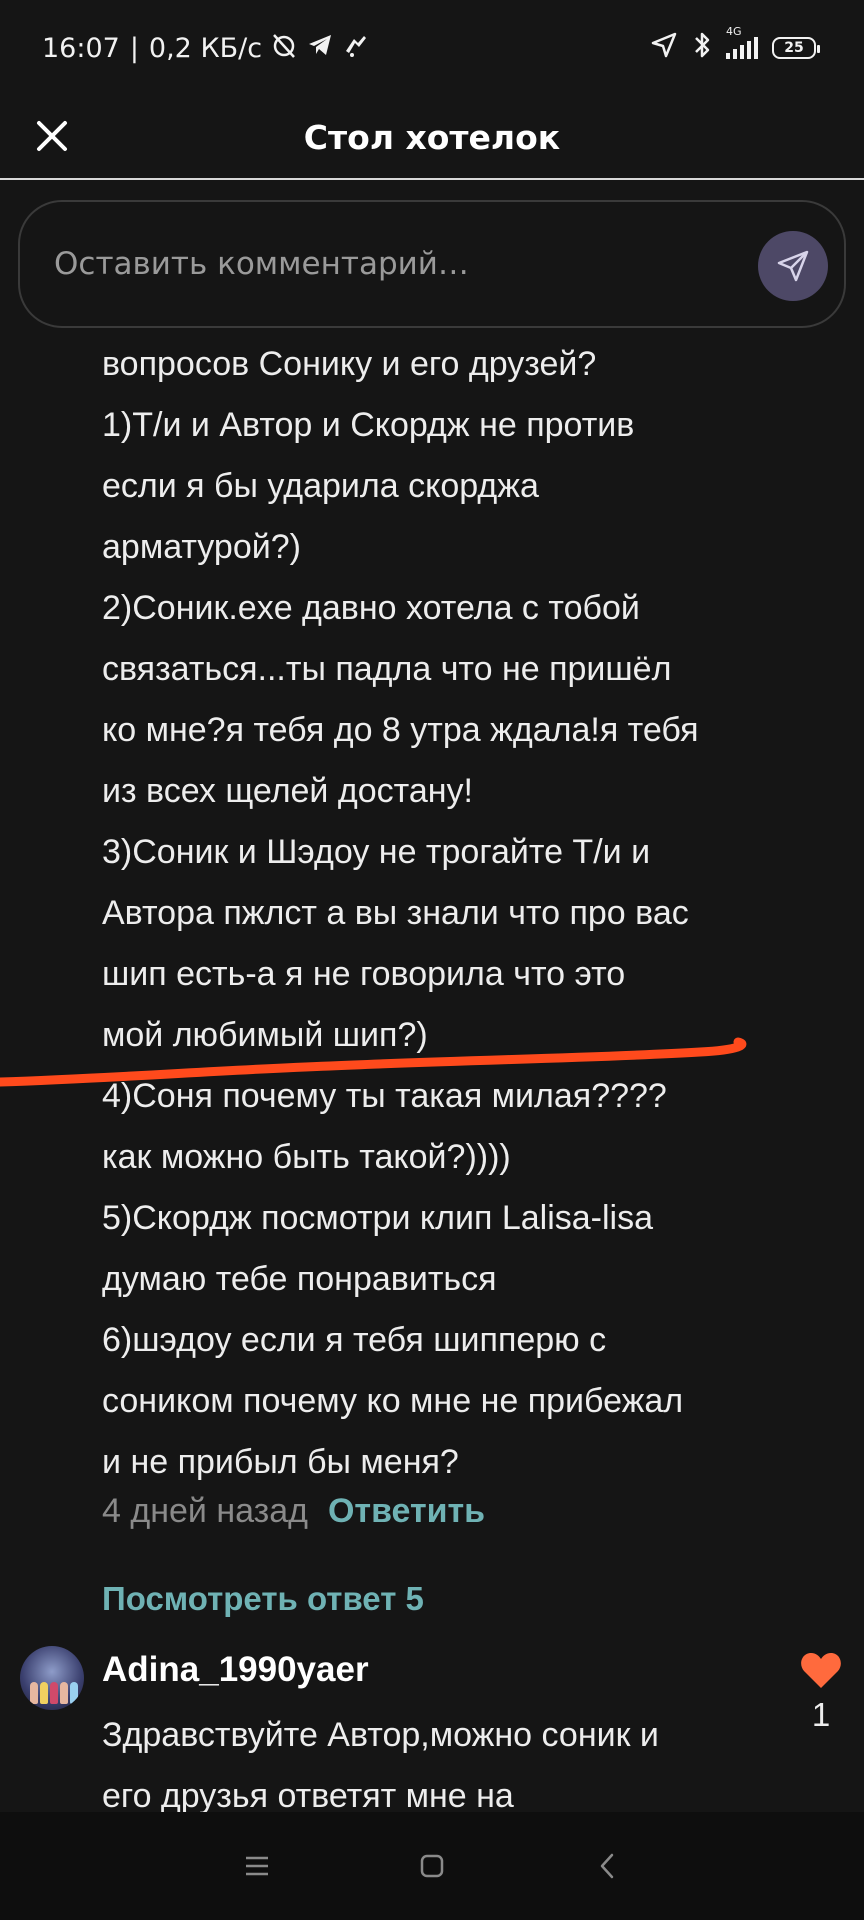 Image resolution: width=864 pixels, height=1920 pixels. What do you see at coordinates (702, 48) in the screenshot?
I see `bluetooth-icon` at bounding box center [702, 48].